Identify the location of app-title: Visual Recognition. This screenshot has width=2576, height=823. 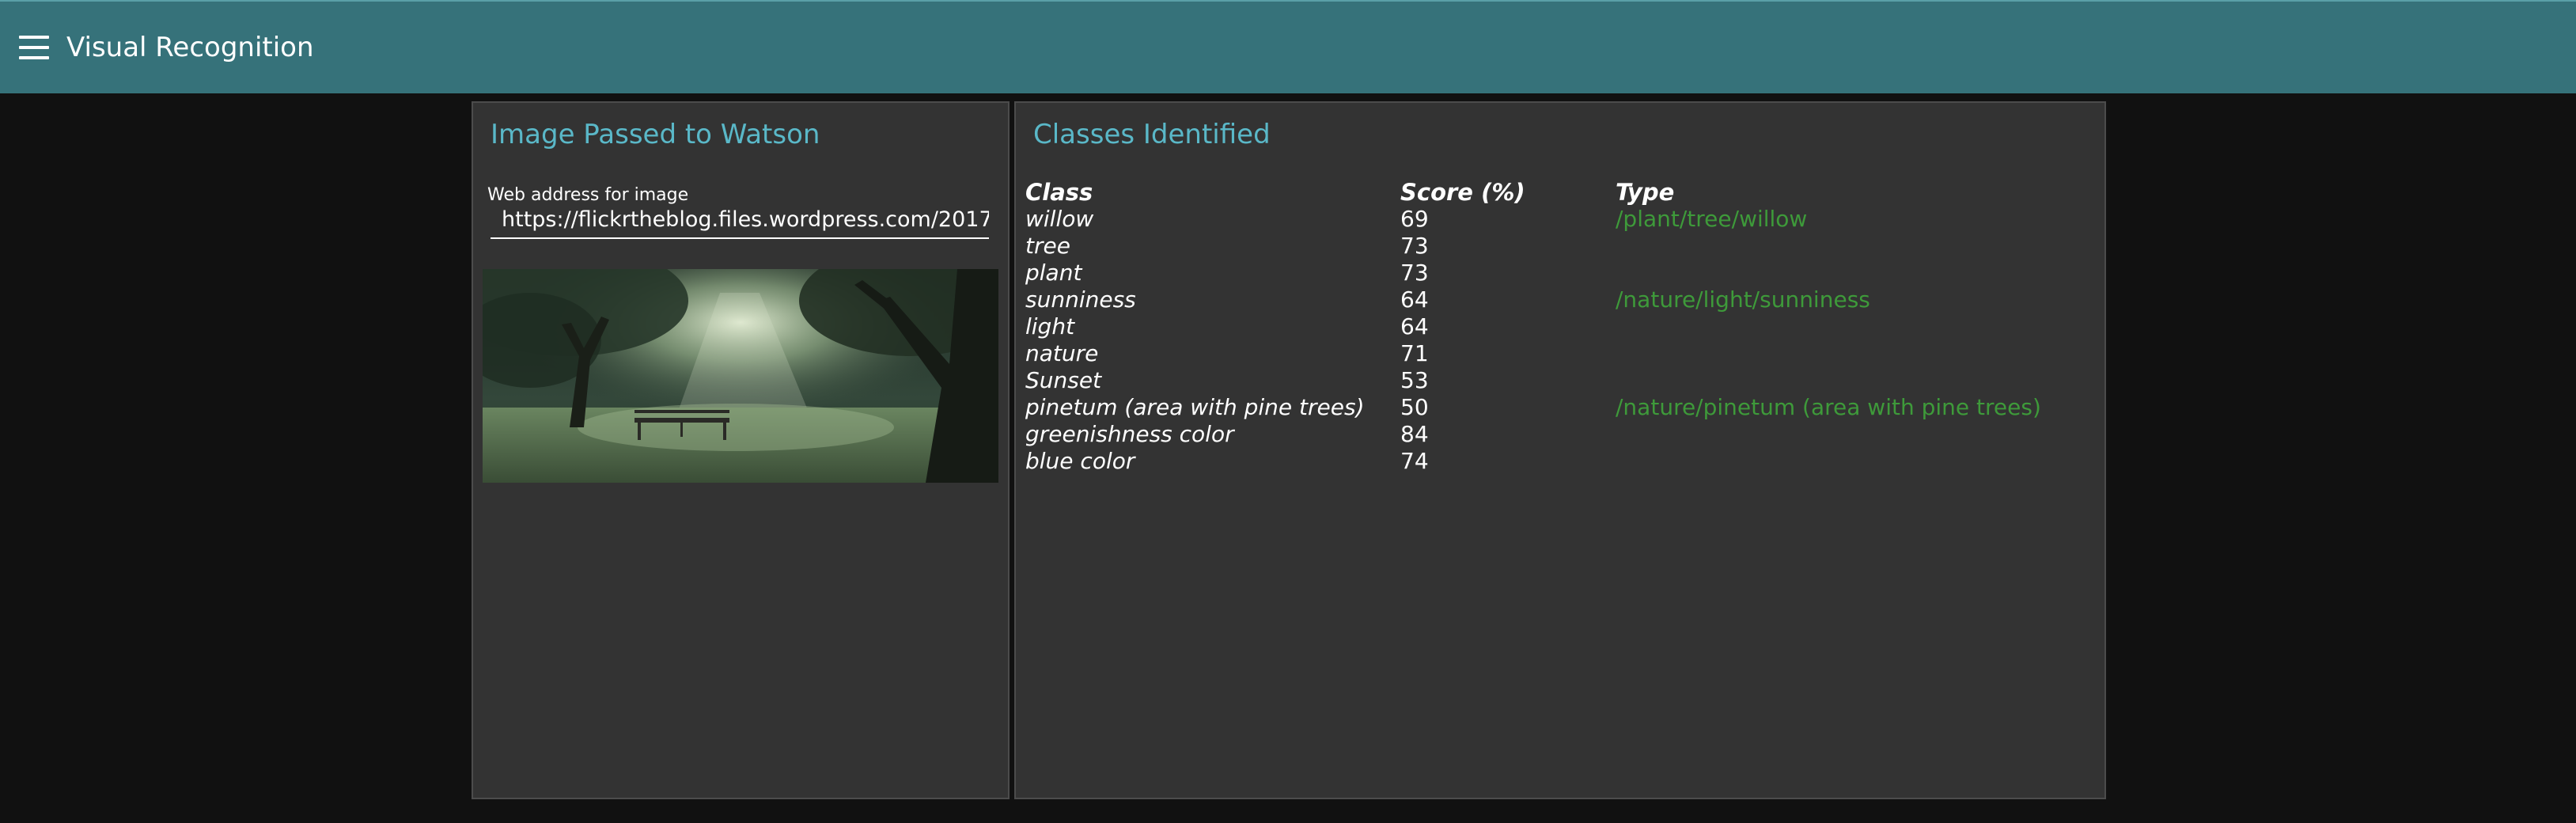
(190, 47).